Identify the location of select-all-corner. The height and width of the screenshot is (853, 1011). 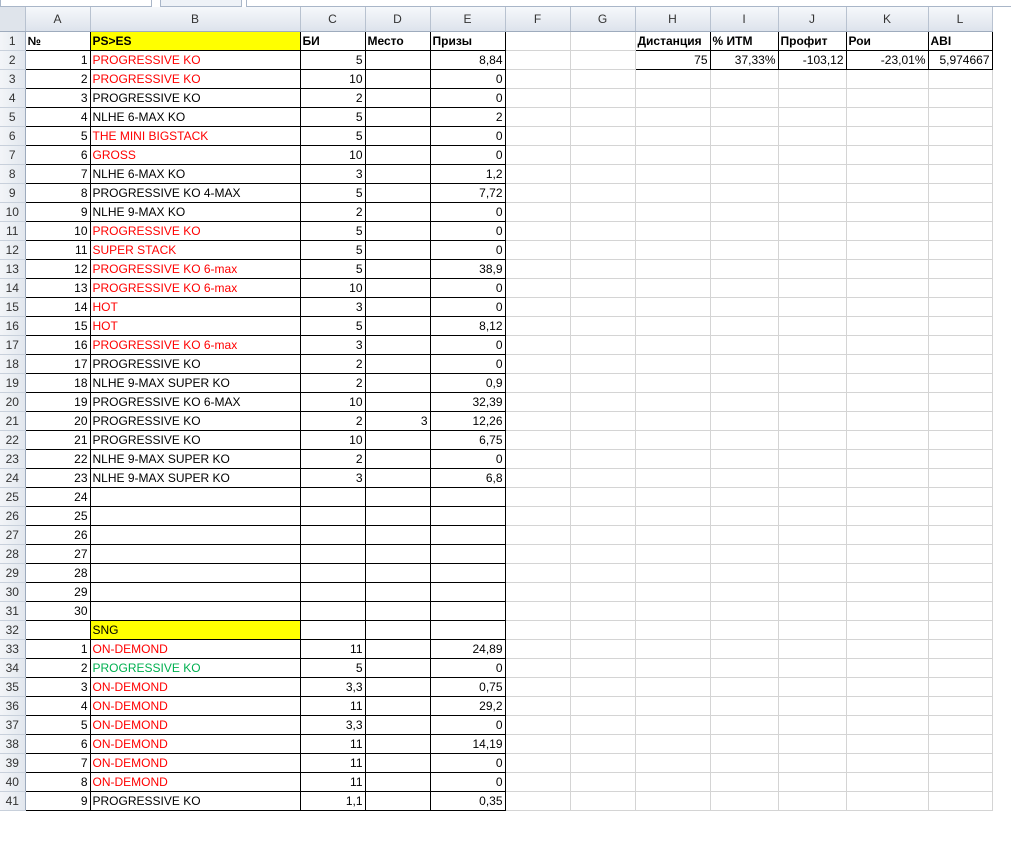
(13, 19).